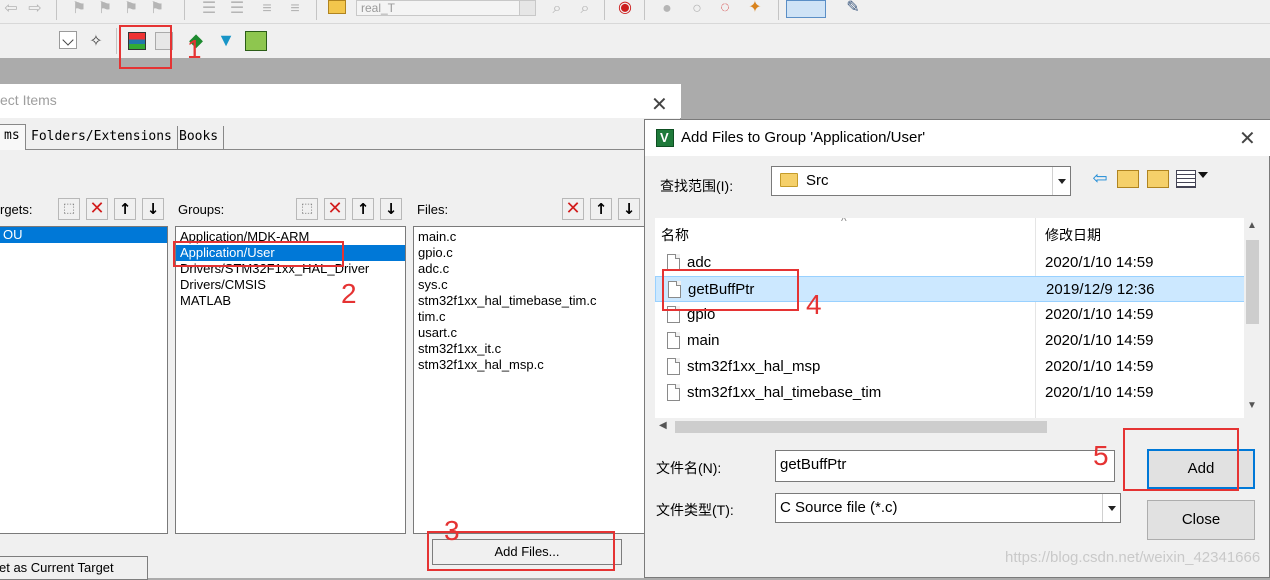 Image resolution: width=1270 pixels, height=580 pixels. Describe the element at coordinates (226, 40) in the screenshot. I see `verify-icon: ▼` at that location.